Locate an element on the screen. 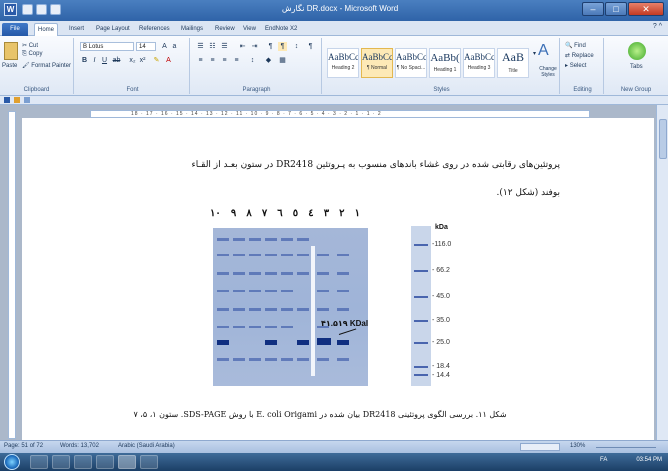 This screenshot has width=668, height=471. align-left-icon: ≡ is located at coordinates (200, 60).